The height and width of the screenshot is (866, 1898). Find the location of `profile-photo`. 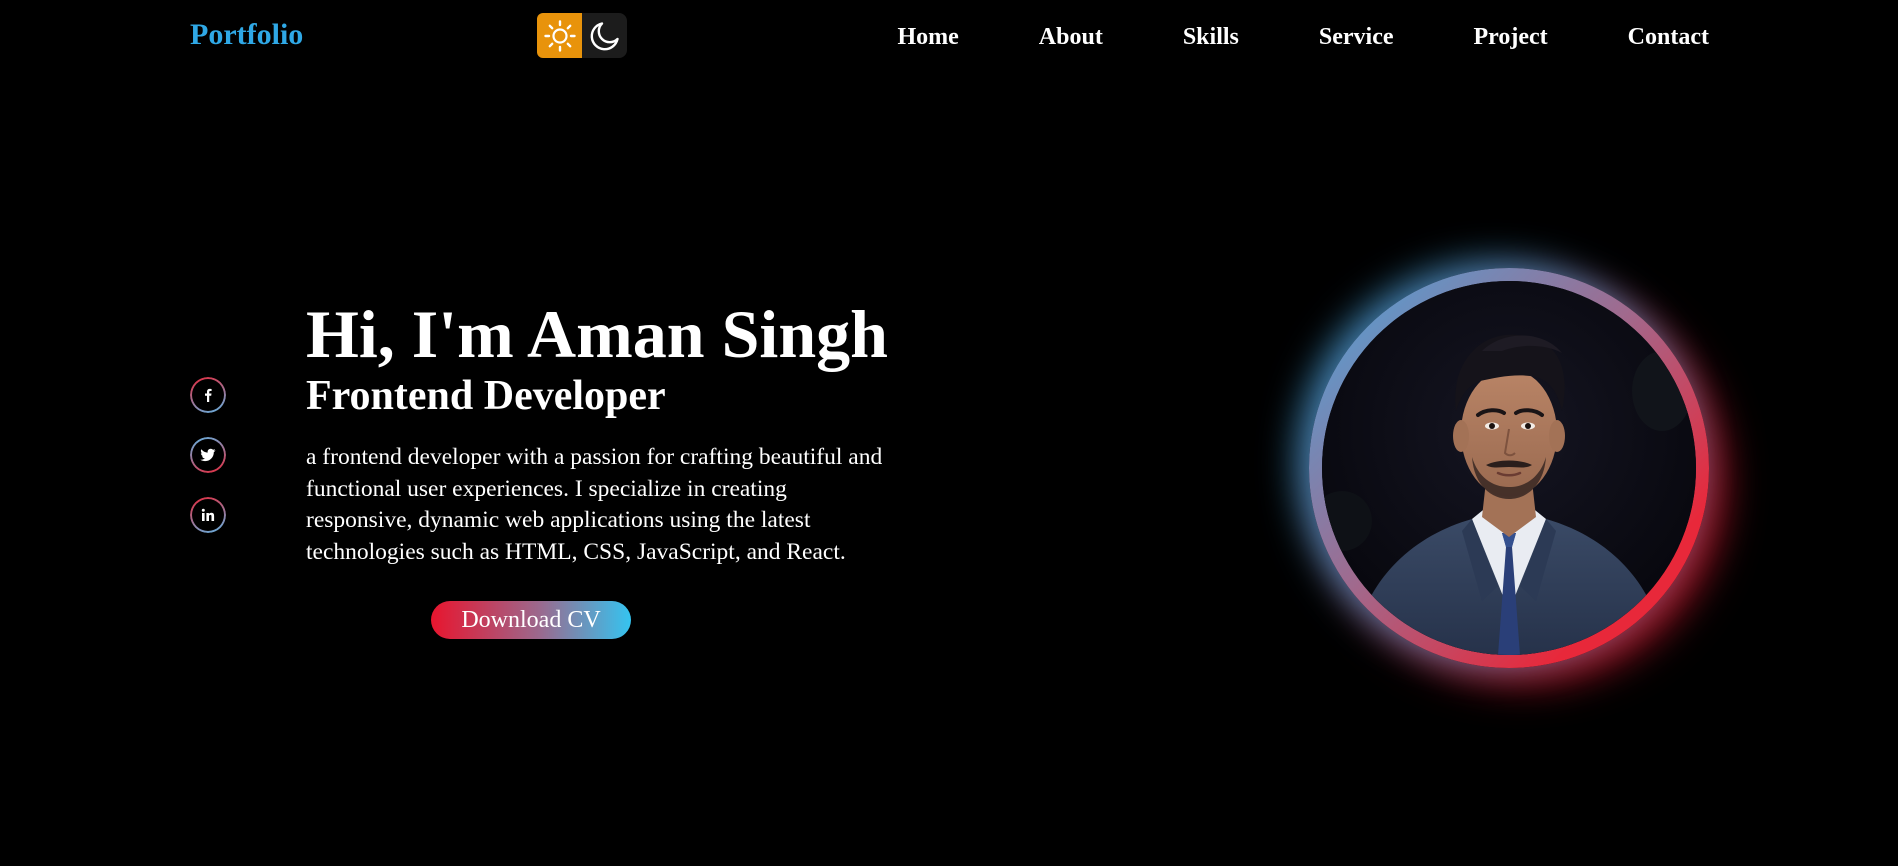

profile-photo is located at coordinates (1509, 468).